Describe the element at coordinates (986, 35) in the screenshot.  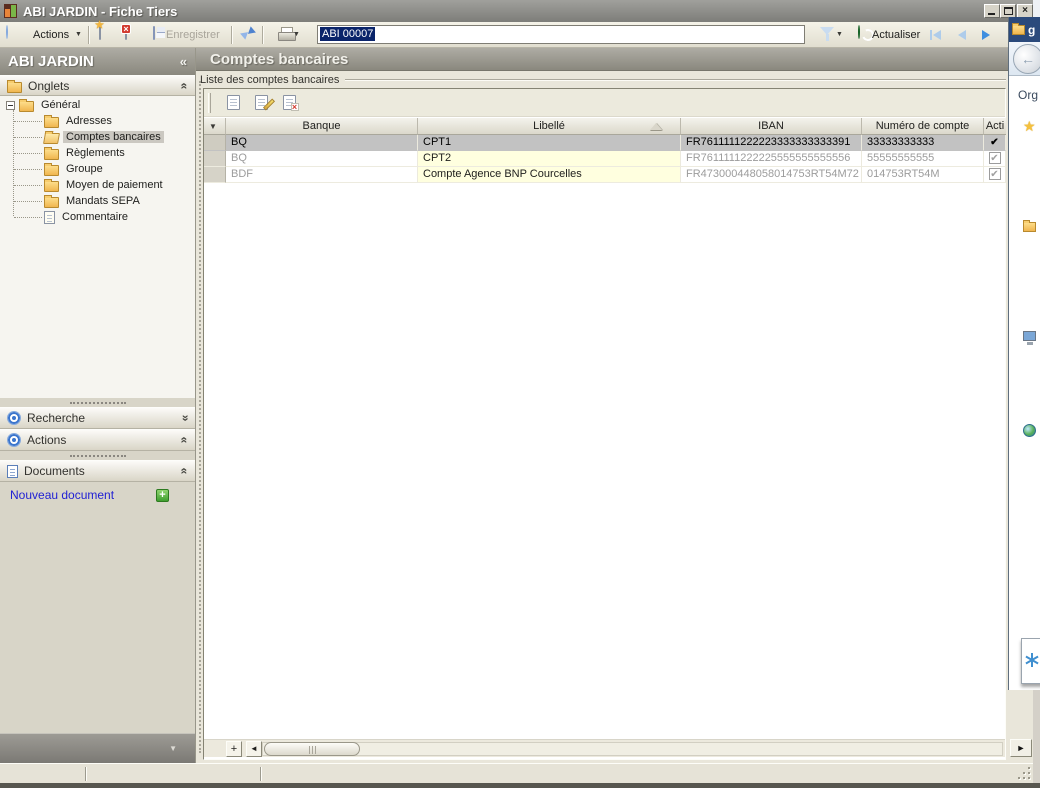
I see `nav-next-button` at that location.